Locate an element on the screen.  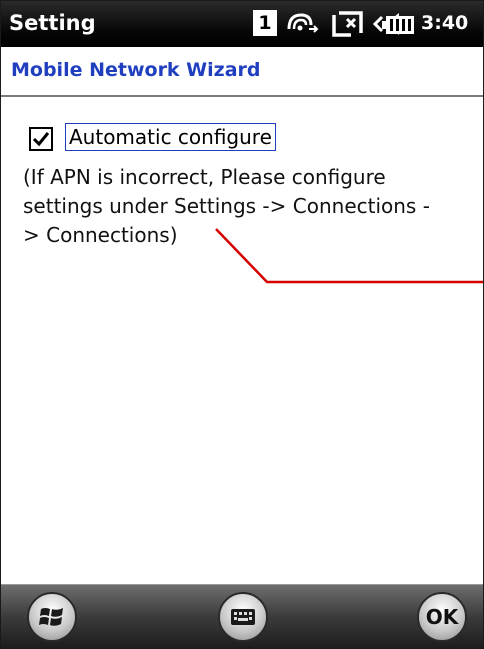
ok-button: OK is located at coordinates (442, 617).